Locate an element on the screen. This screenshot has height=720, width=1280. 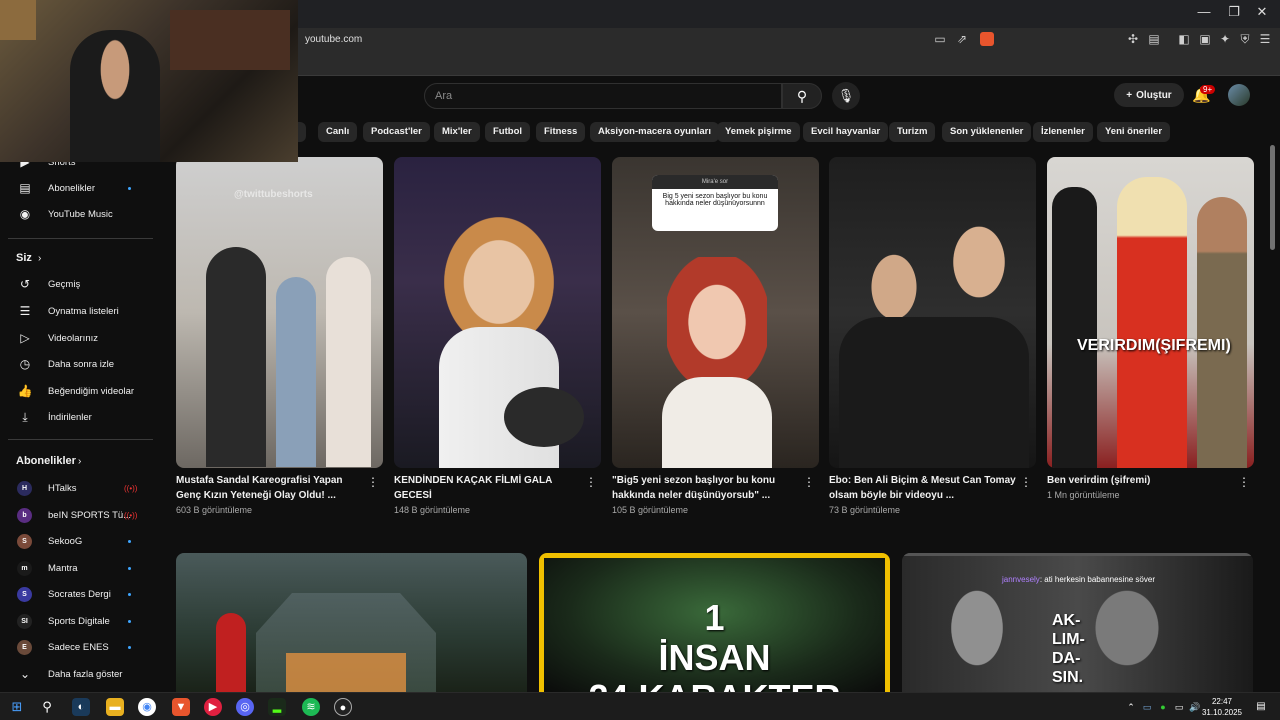
video-thumbnail is located at coordinates (351, 623).